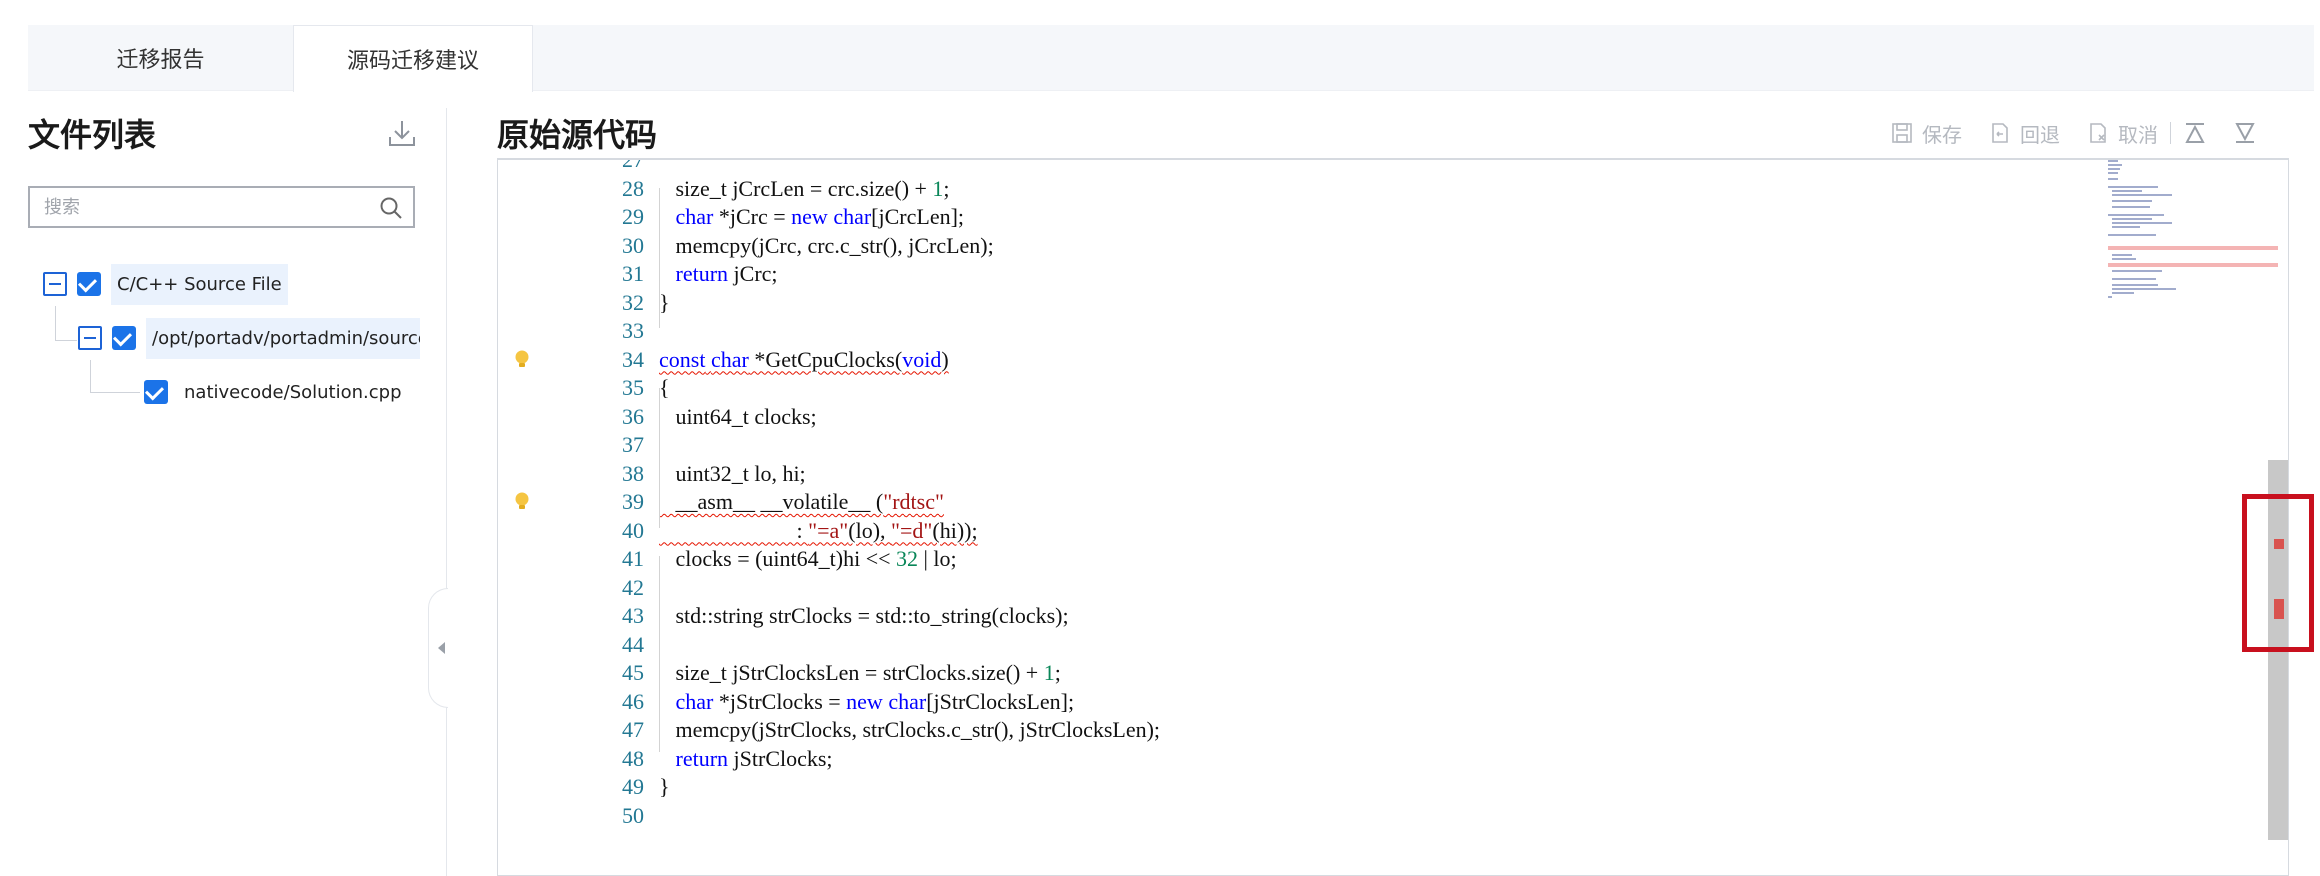  Describe the element at coordinates (195, 207) in the screenshot. I see `search-input` at that location.